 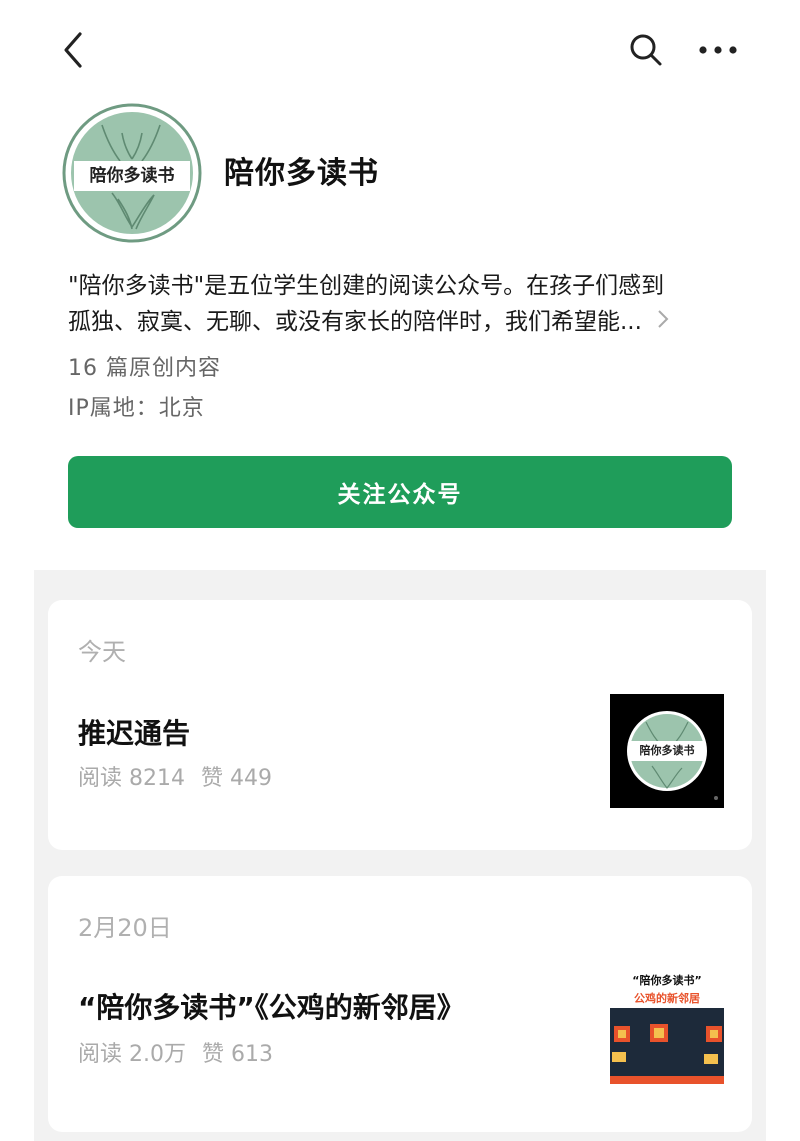 What do you see at coordinates (301, 173) in the screenshot?
I see `account-name: 陪你多读书` at bounding box center [301, 173].